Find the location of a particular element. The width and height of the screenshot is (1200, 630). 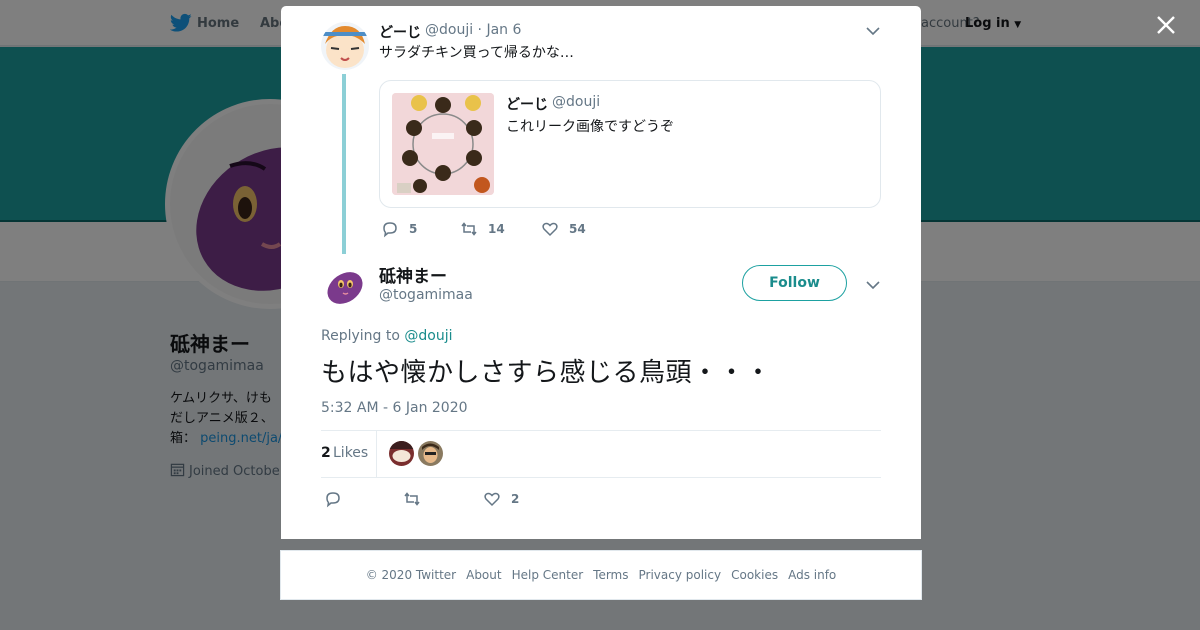

quoted-tweet-image is located at coordinates (443, 144).